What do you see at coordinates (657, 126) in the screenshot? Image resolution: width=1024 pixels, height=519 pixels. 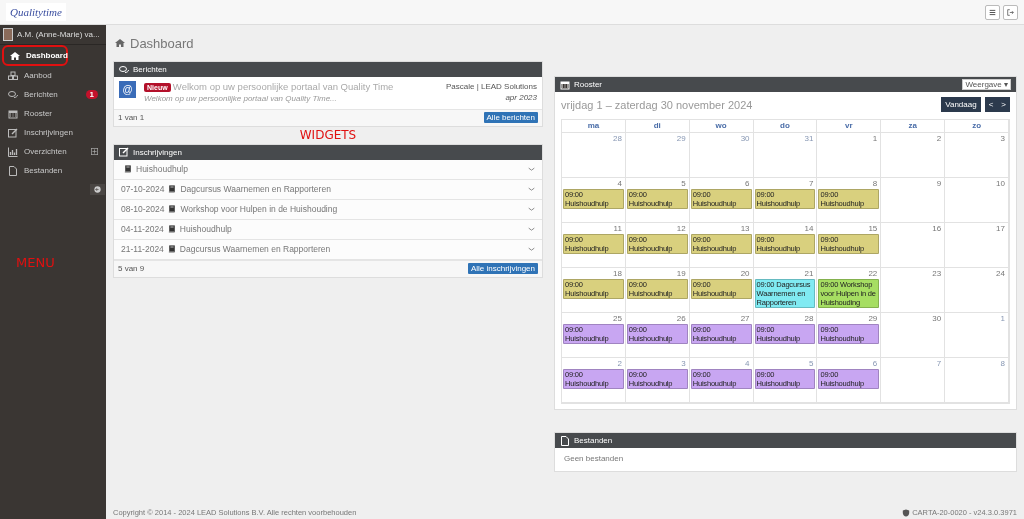 I see `weekday-header: di` at bounding box center [657, 126].